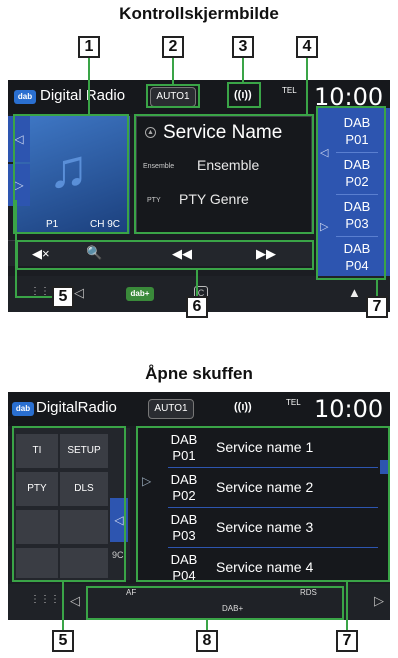 The height and width of the screenshot is (658, 398). What do you see at coordinates (379, 601) in the screenshot?
I see `forward-icon: ▷` at bounding box center [379, 601].